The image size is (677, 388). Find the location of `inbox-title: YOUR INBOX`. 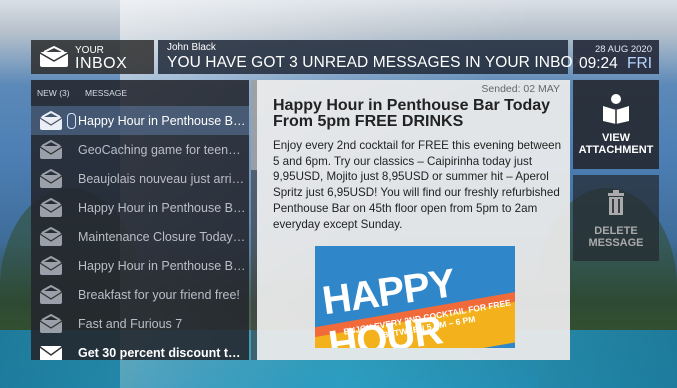

inbox-title: YOUR INBOX is located at coordinates (101, 58).